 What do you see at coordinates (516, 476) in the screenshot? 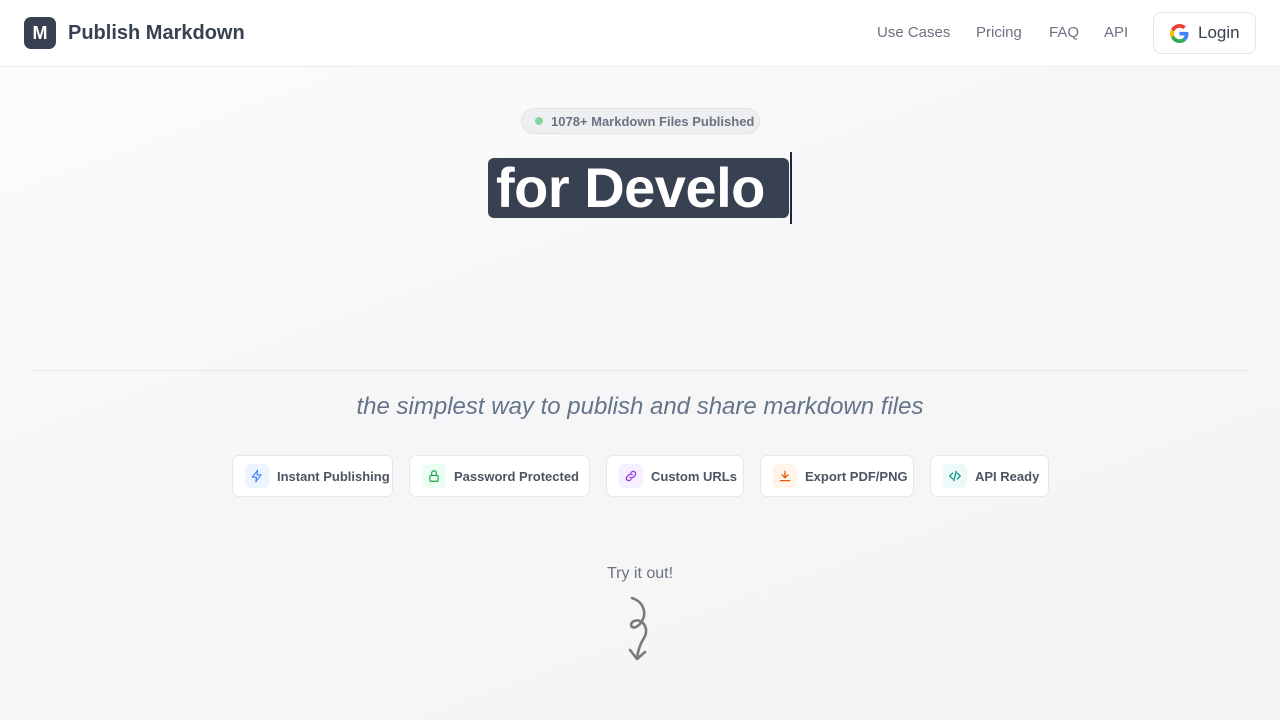
I see `feature-label: Password Protected` at bounding box center [516, 476].